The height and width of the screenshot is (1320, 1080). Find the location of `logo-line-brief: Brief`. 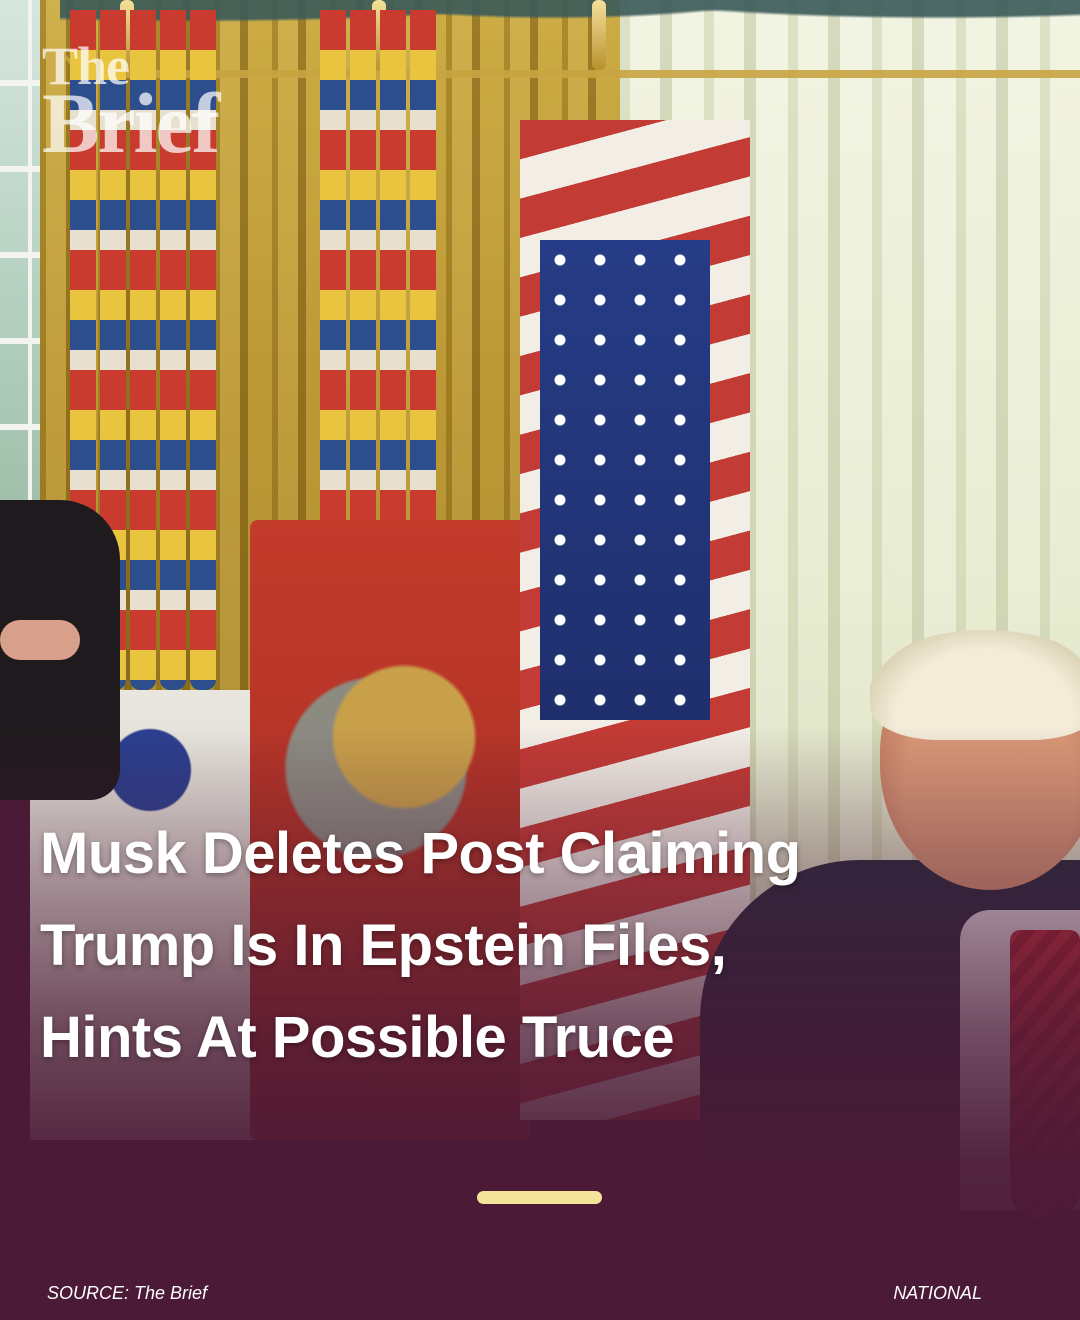

logo-line-brief: Brief is located at coordinates (131, 123).